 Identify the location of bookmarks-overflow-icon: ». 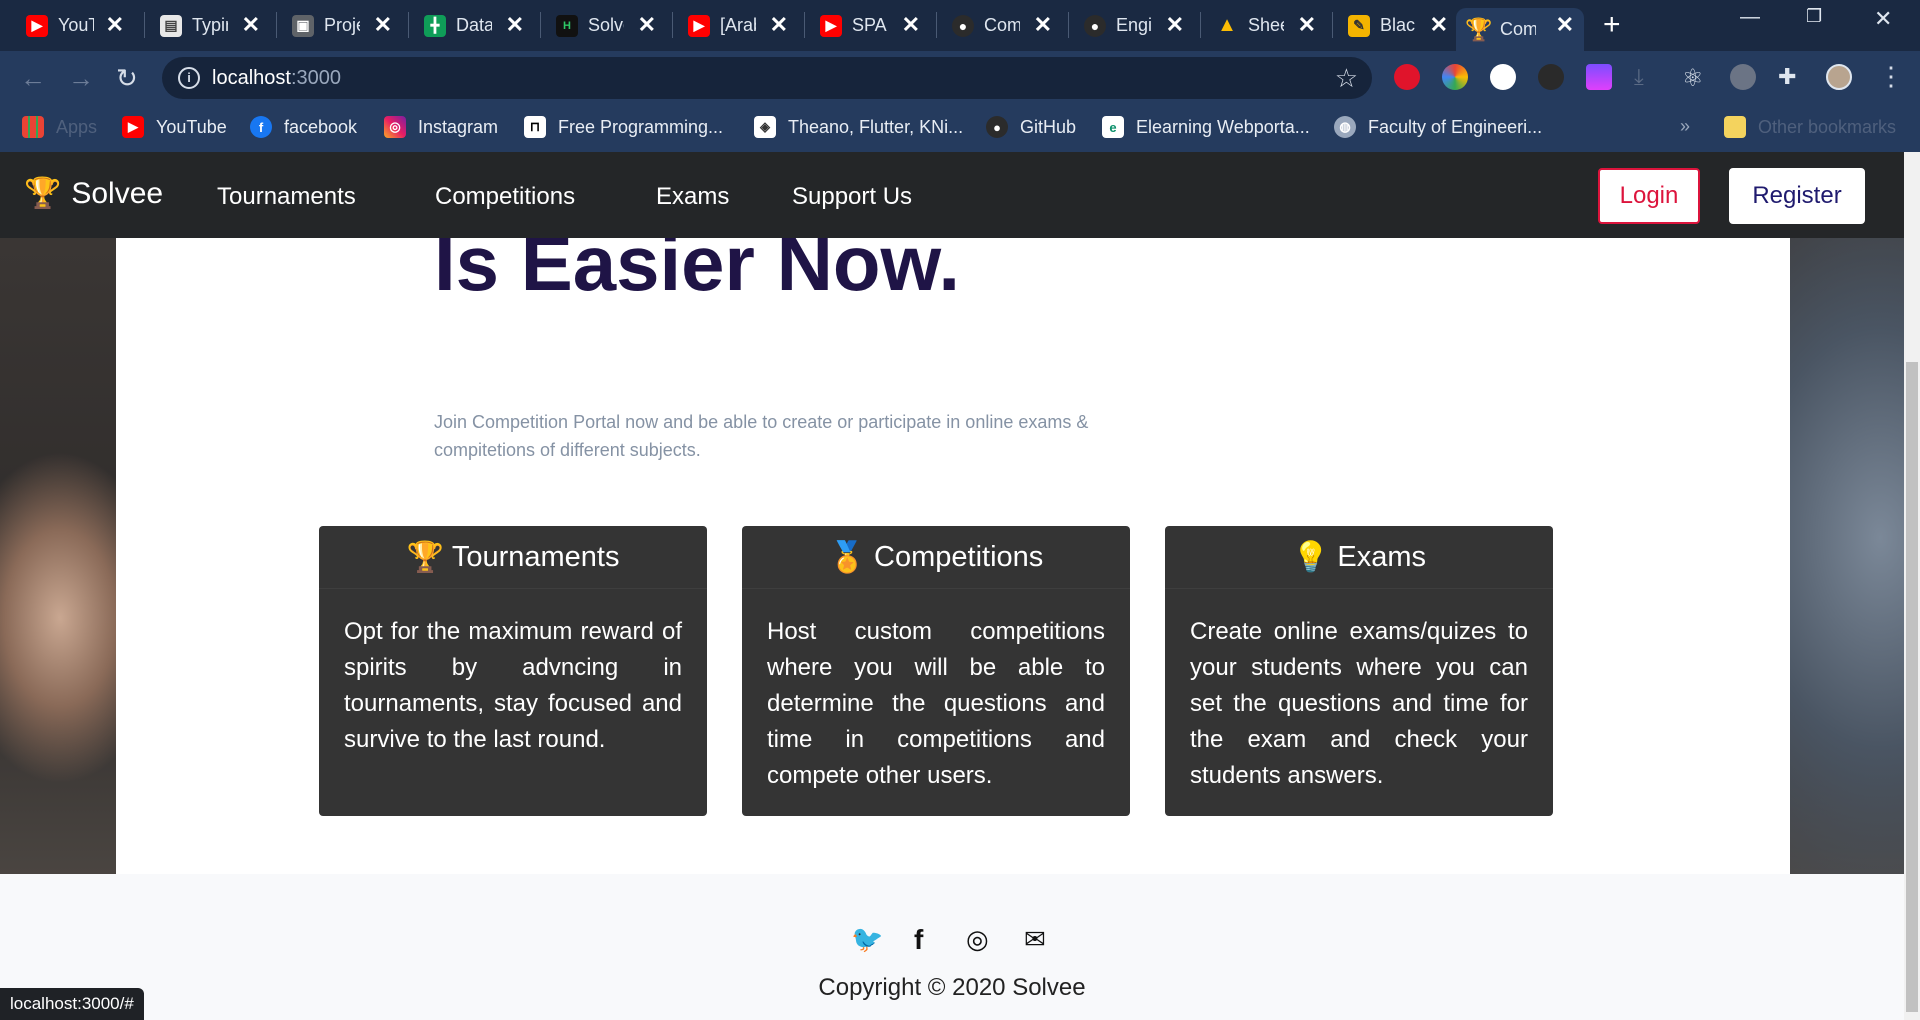
(1685, 126).